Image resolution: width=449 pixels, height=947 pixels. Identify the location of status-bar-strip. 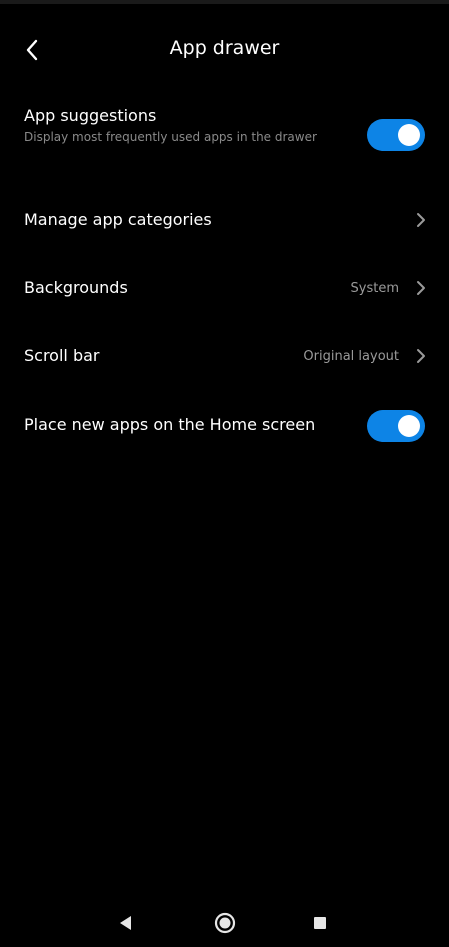
(224, 2).